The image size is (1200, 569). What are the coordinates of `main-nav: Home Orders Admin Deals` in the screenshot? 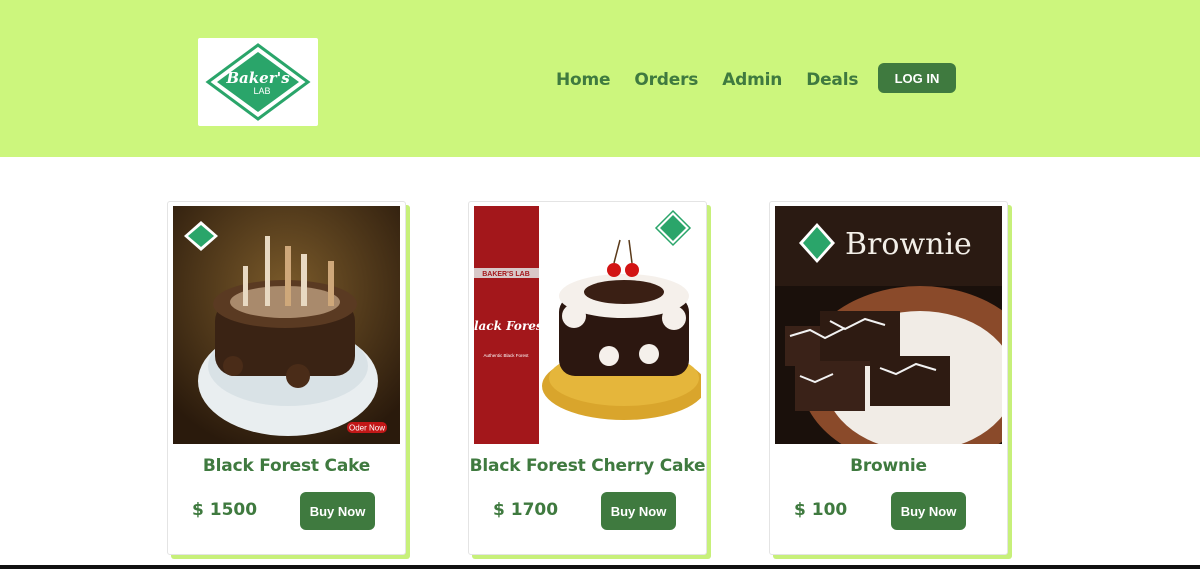 It's located at (719, 80).